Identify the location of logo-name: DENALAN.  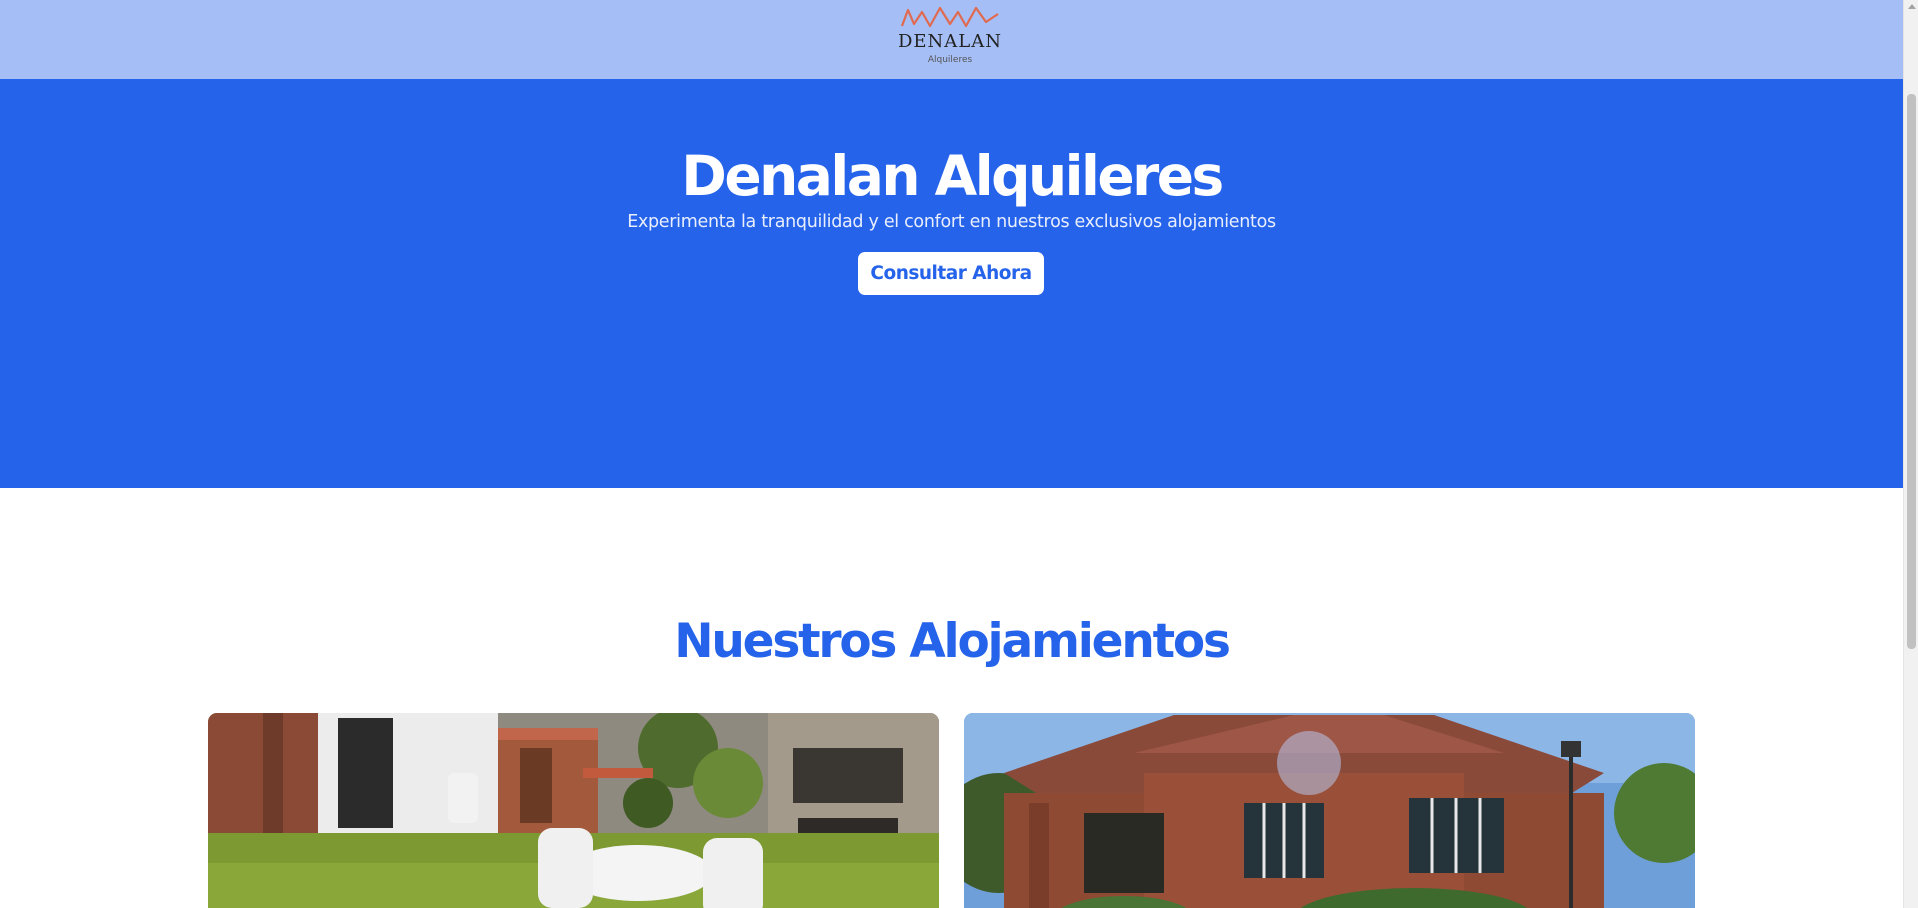
(950, 41).